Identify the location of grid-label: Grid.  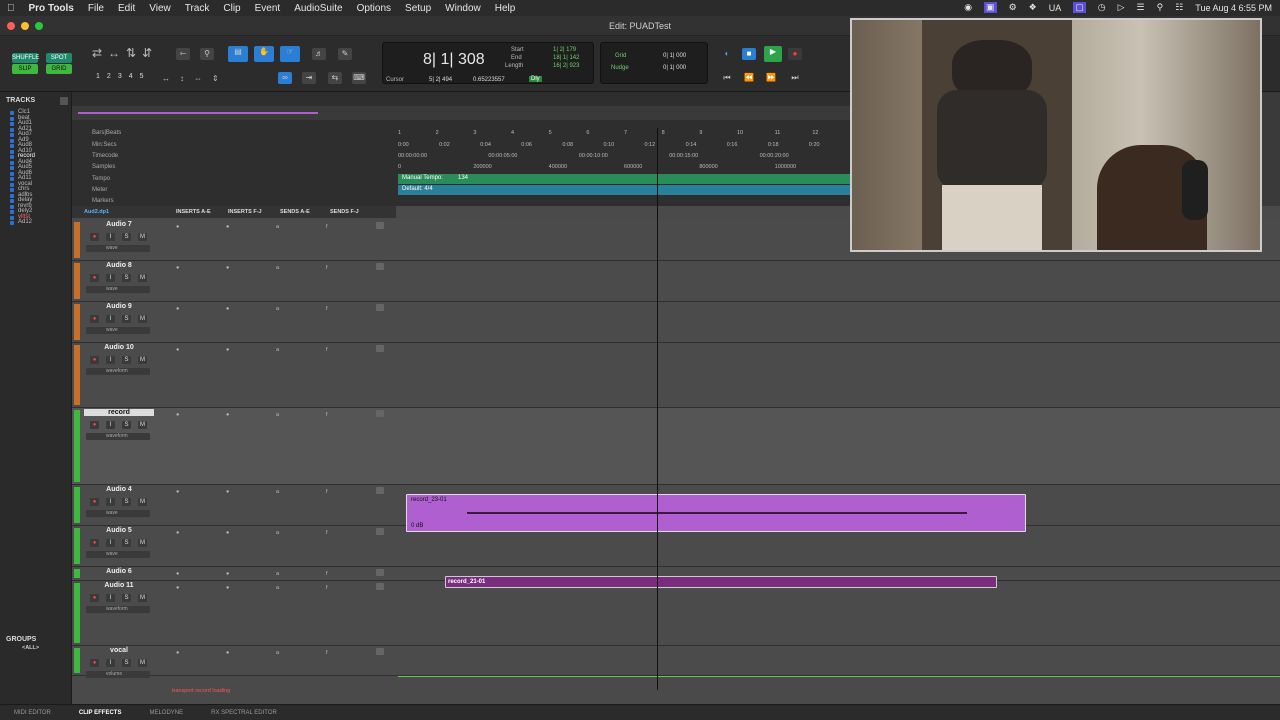
(620, 56).